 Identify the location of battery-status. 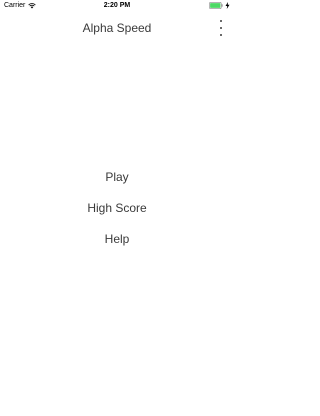
(219, 5).